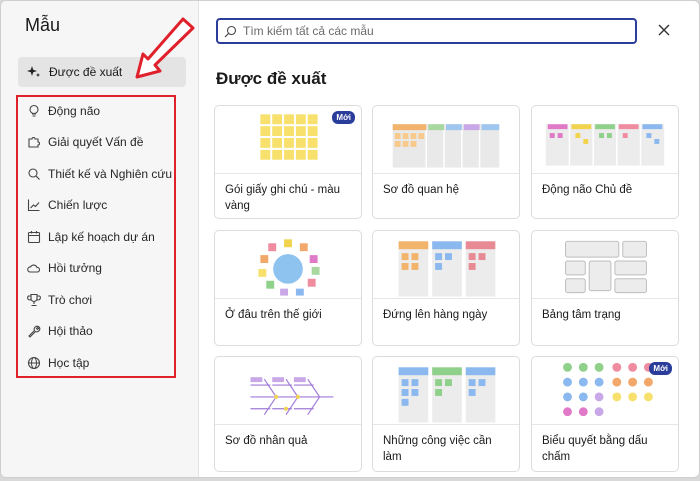 The height and width of the screenshot is (481, 700). What do you see at coordinates (86, 72) in the screenshot?
I see `sidebar-item-label: Được đề xuất` at bounding box center [86, 72].